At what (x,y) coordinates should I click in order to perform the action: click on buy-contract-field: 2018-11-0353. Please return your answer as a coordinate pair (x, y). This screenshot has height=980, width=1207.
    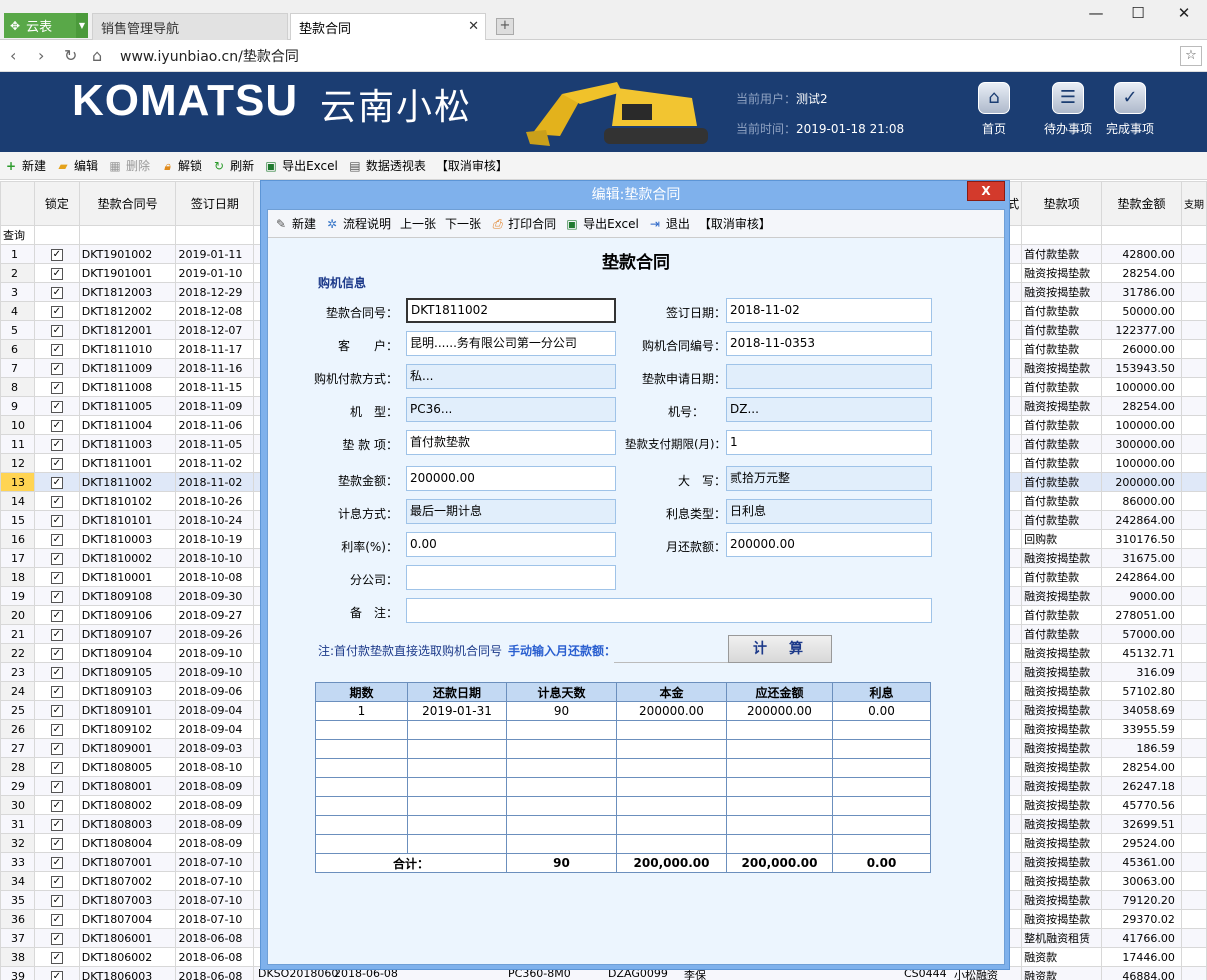
    Looking at the image, I should click on (829, 343).